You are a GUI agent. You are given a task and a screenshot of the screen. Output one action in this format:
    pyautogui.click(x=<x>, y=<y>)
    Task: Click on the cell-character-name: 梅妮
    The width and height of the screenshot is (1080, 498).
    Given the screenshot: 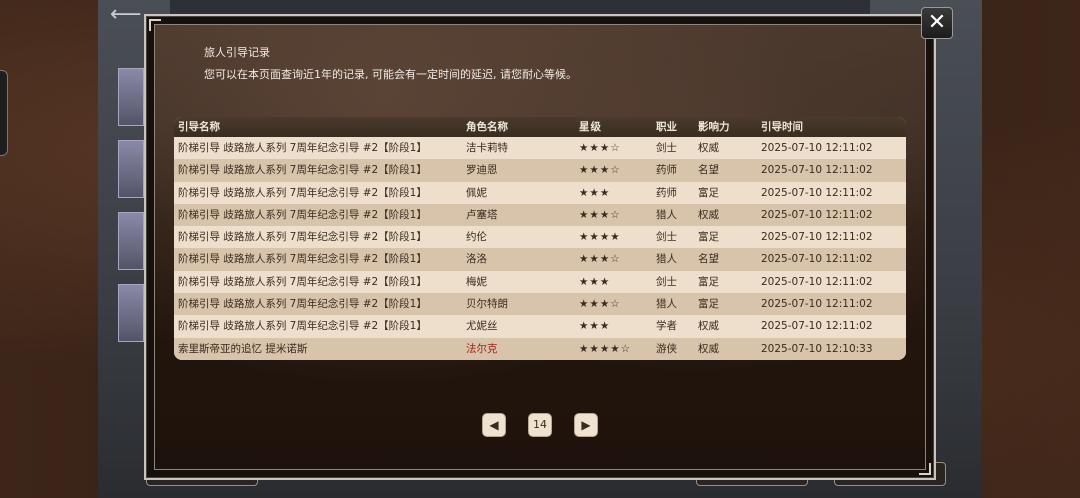 What is the action you would take?
    pyautogui.click(x=476, y=281)
    